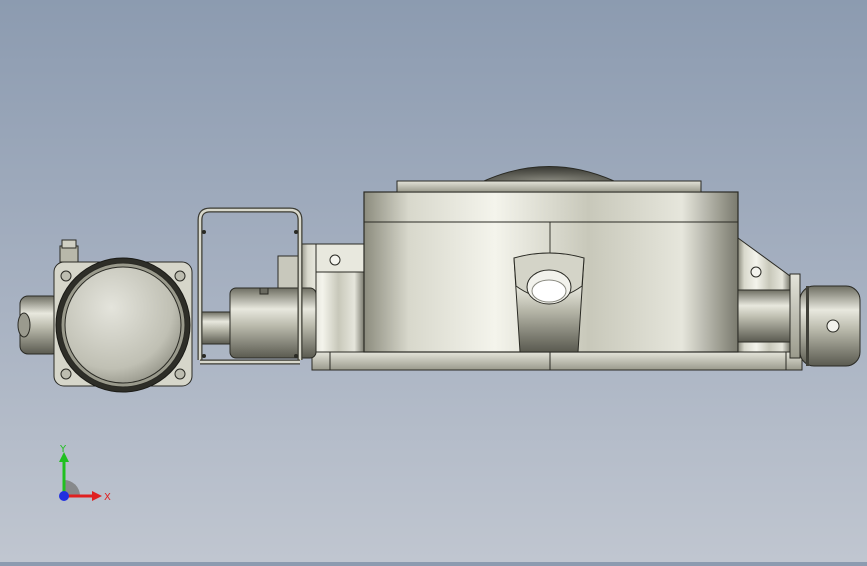  Describe the element at coordinates (769, 298) in the screenshot. I see `right-bracket` at that location.